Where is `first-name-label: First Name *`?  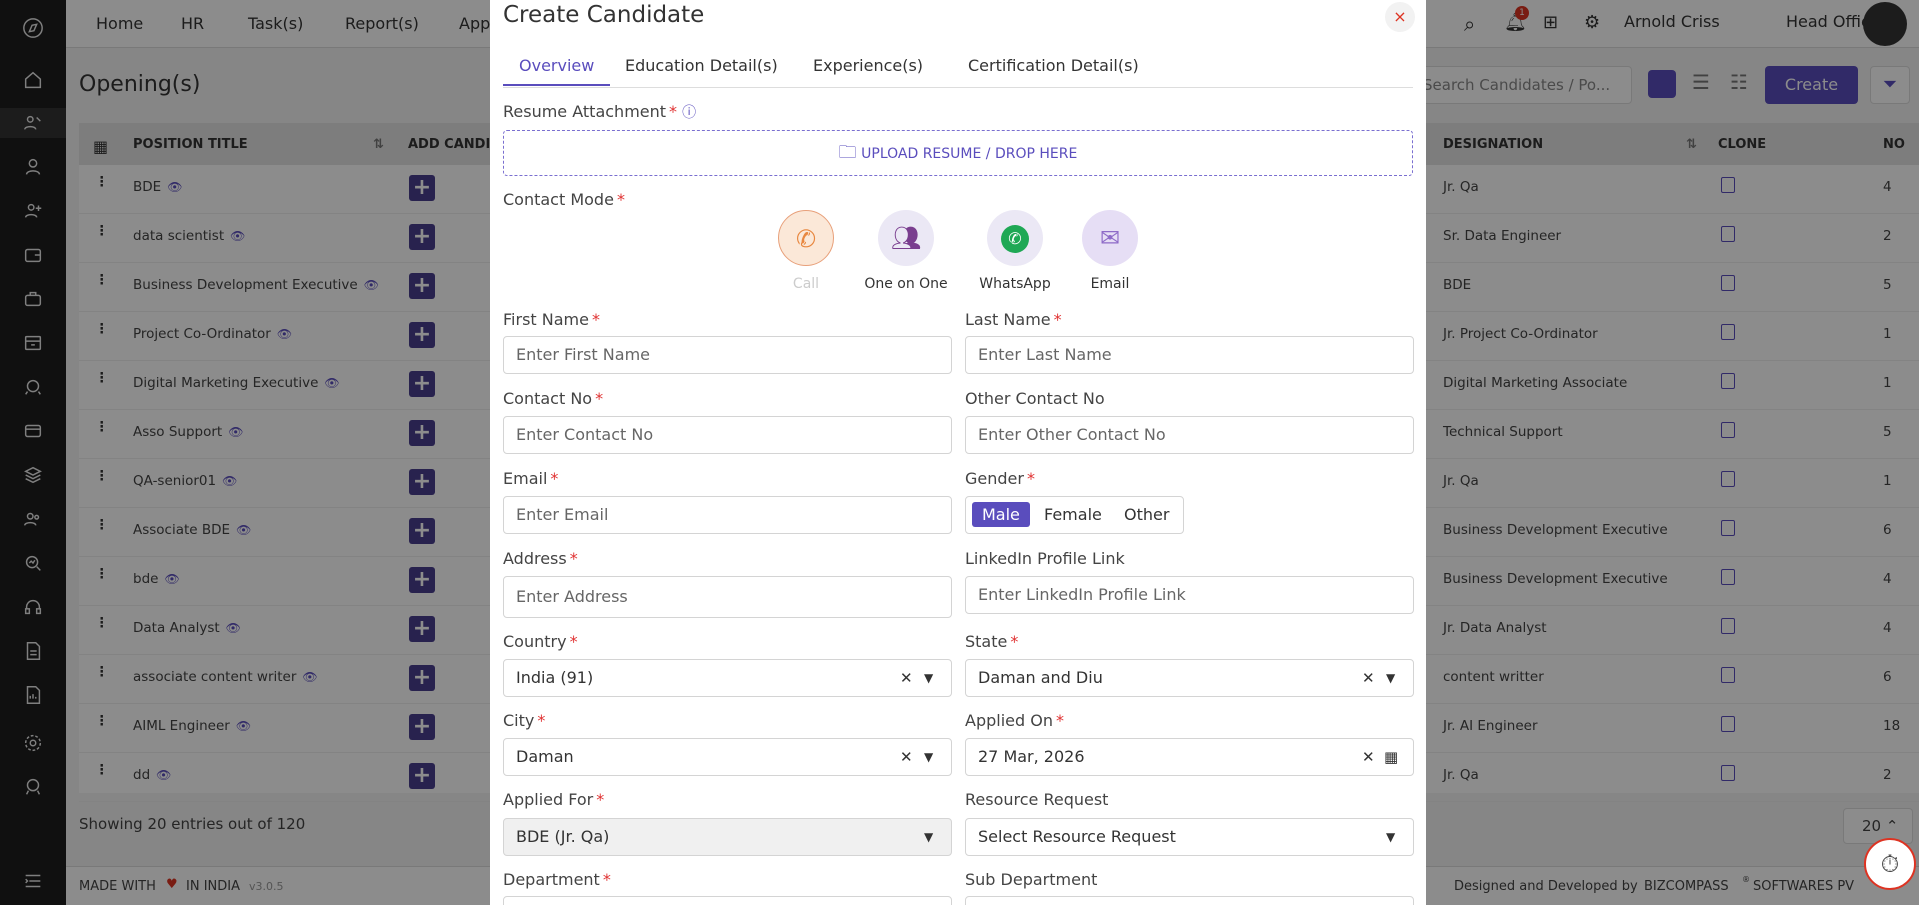
first-name-label: First Name * is located at coordinates (551, 319).